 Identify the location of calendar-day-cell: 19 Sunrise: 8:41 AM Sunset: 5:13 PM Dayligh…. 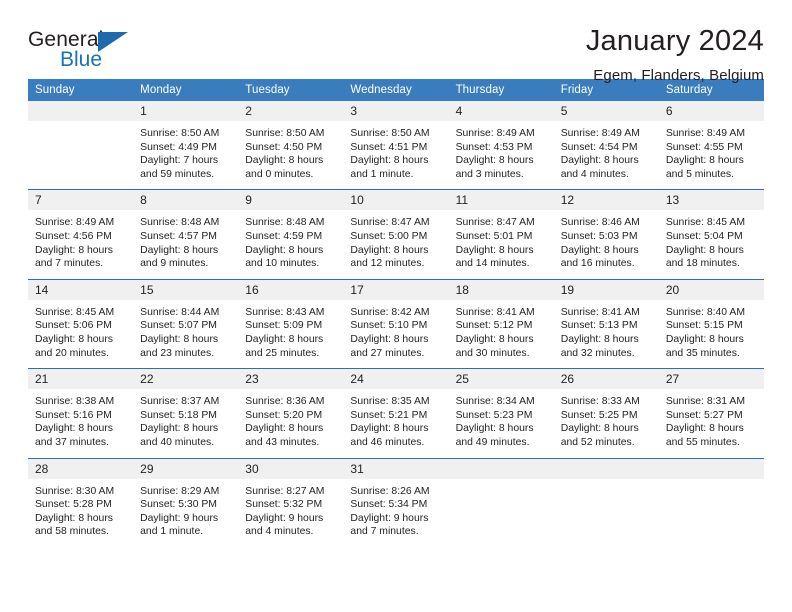
(606, 323).